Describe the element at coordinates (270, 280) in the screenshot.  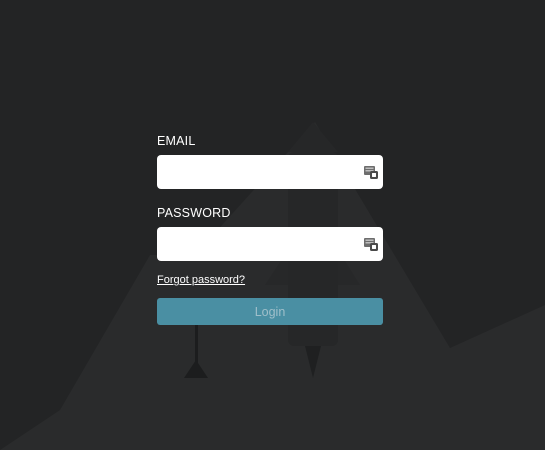
I see `forgot-password-link: Forgot password?` at that location.